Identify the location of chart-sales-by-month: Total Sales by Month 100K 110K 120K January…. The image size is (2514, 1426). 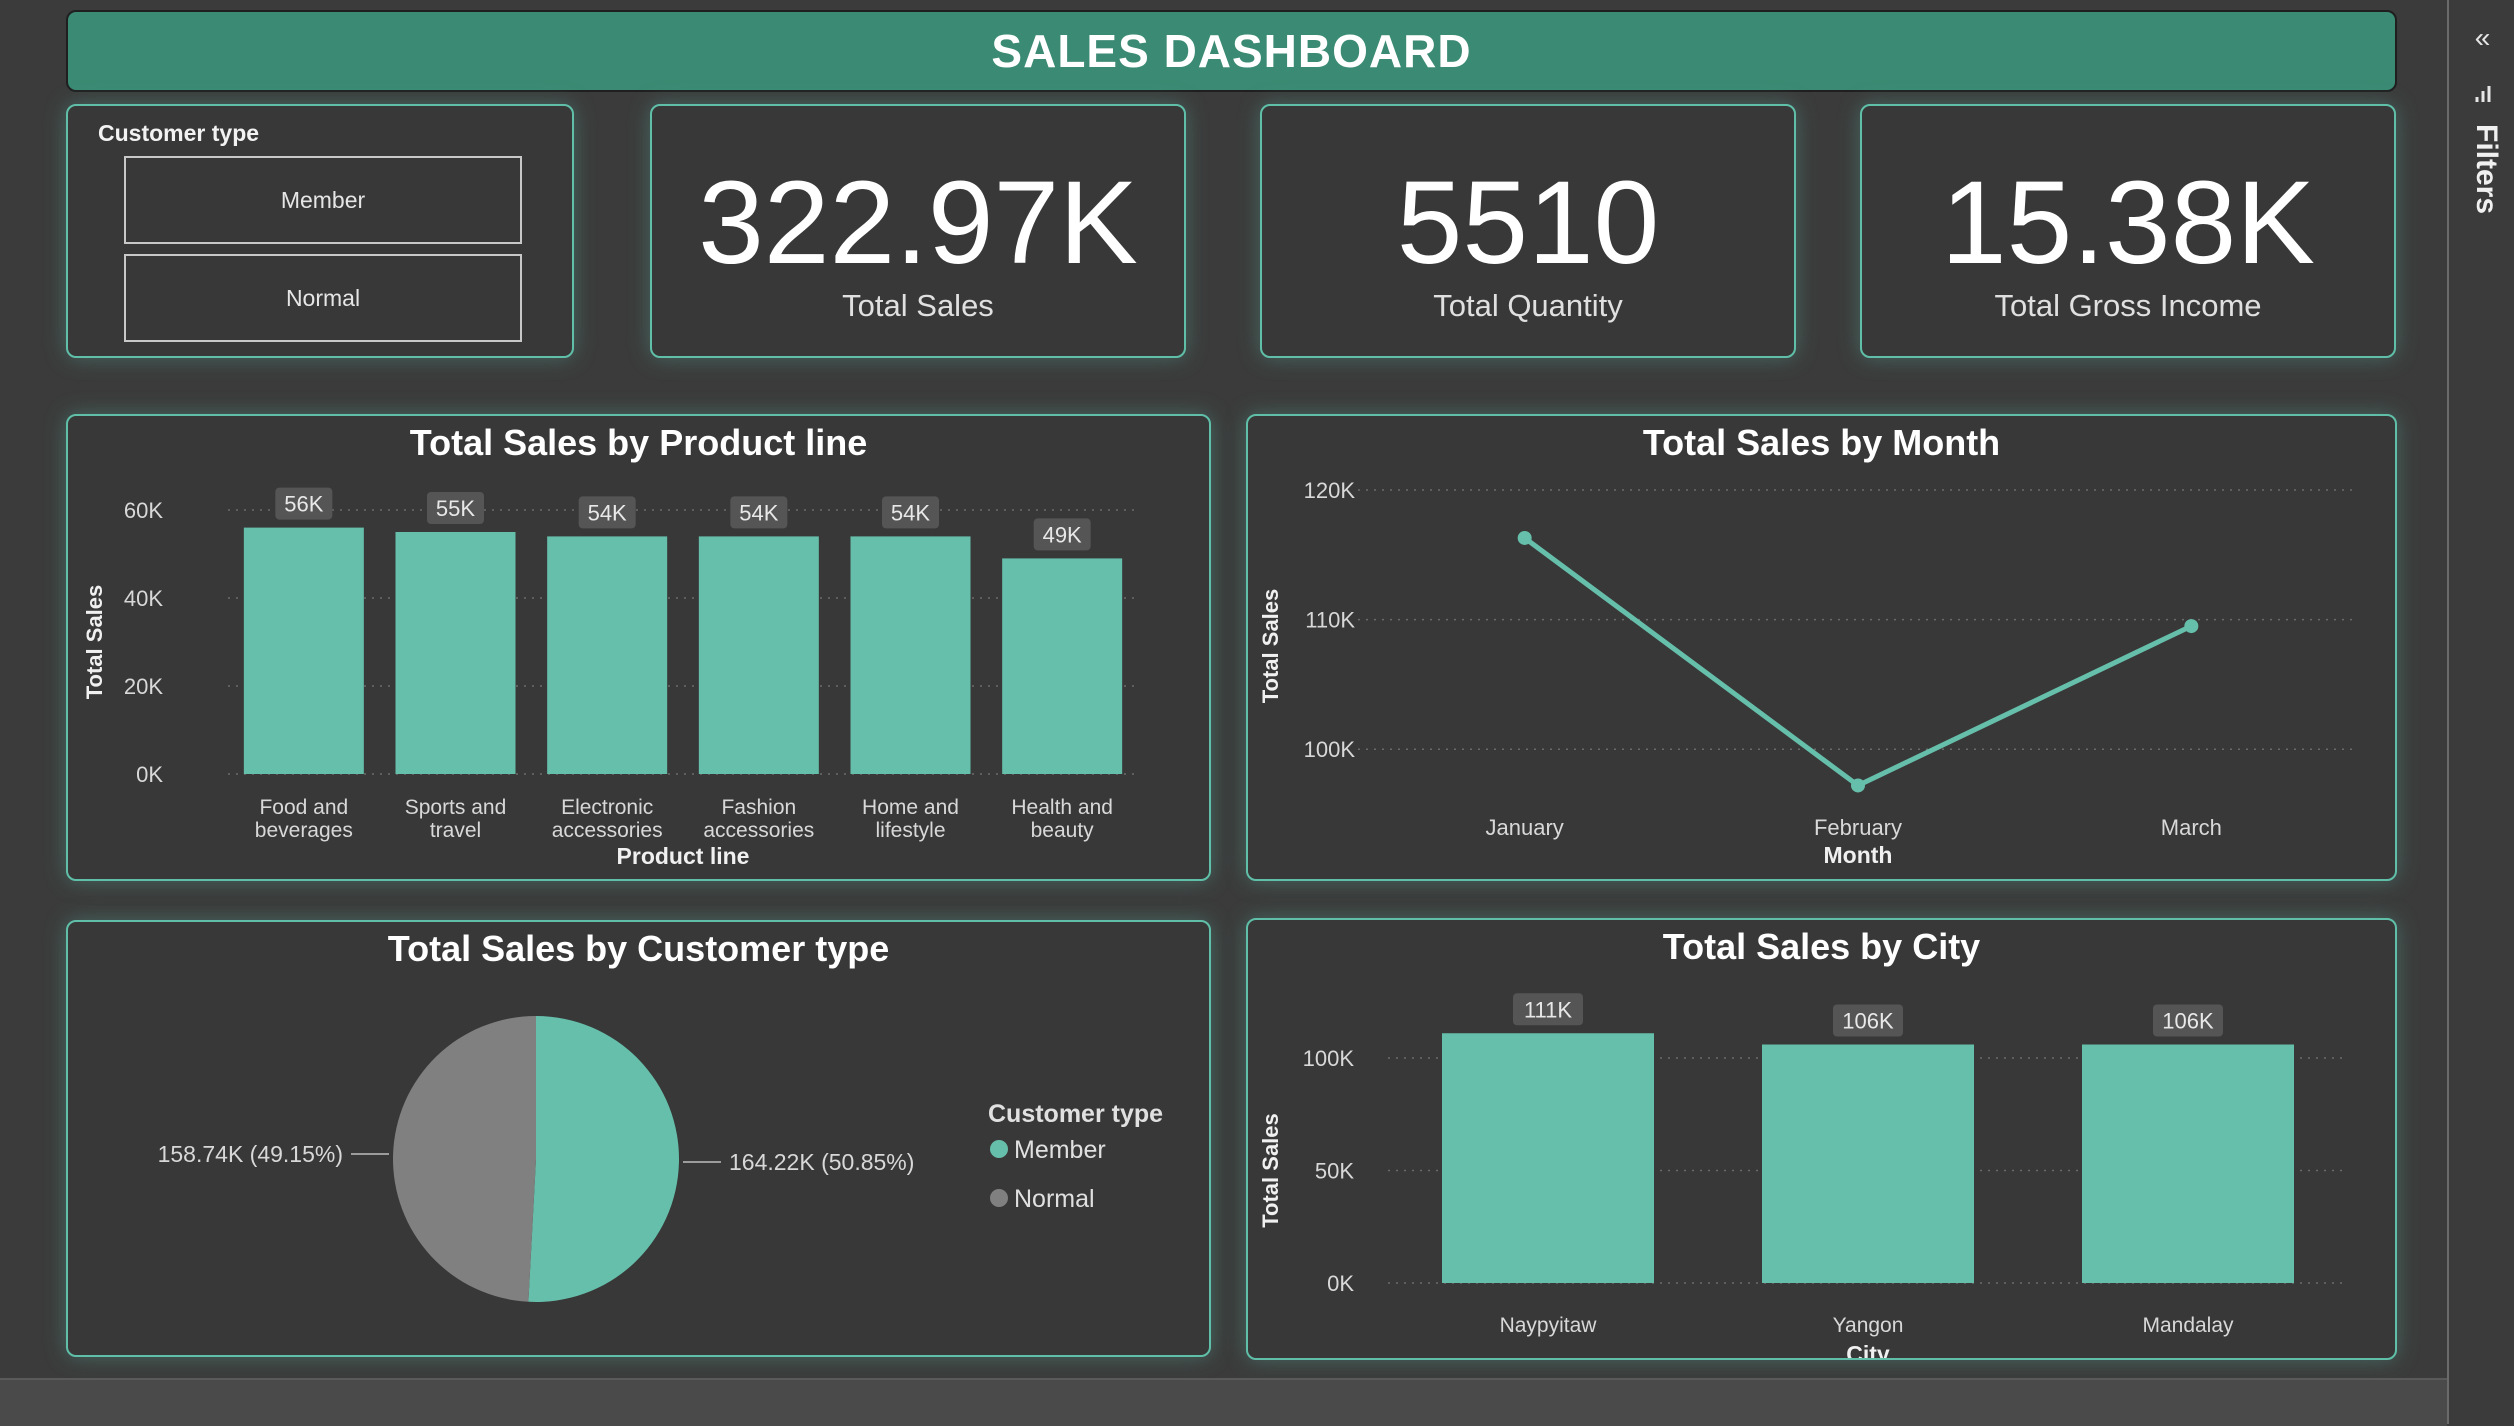
(1821, 647).